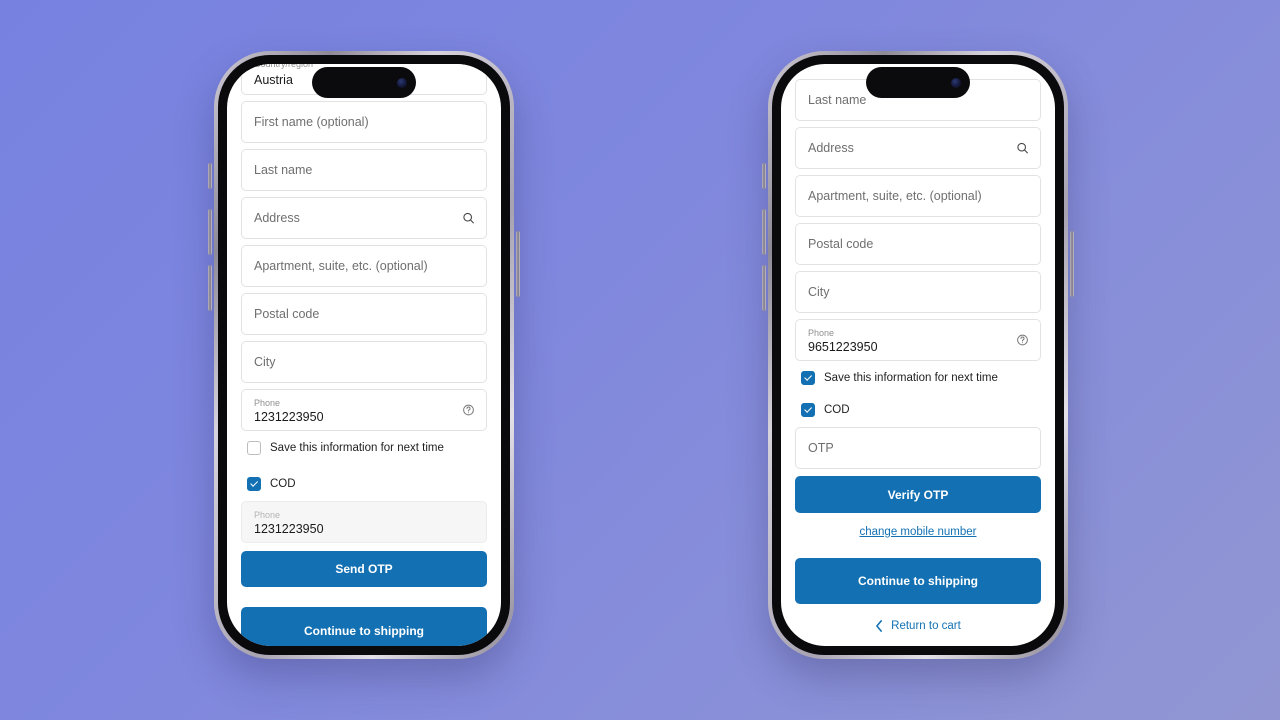 The image size is (1280, 720). What do you see at coordinates (364, 569) in the screenshot?
I see `send-otp-button: Send OTP` at bounding box center [364, 569].